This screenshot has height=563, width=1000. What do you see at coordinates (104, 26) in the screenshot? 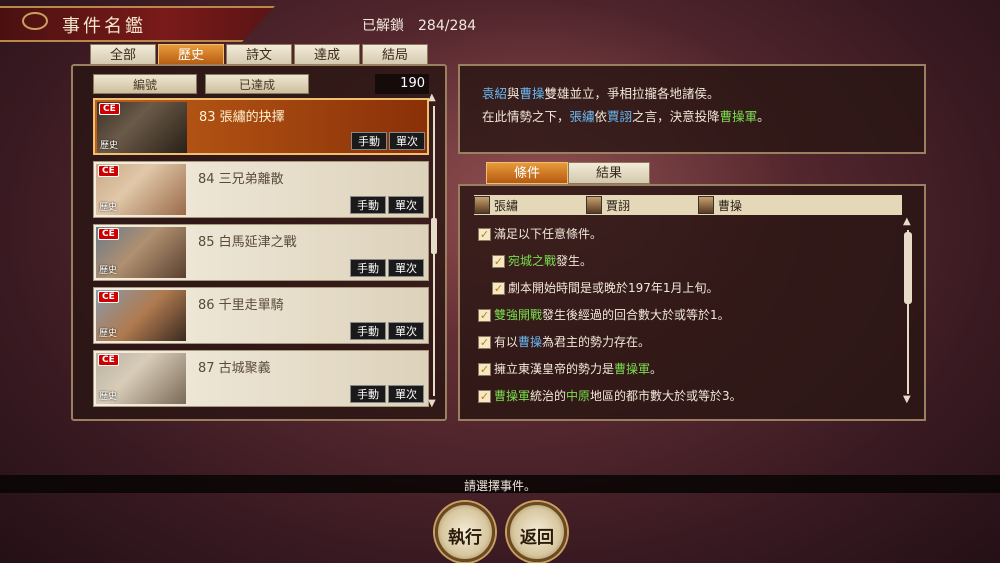
I see `page-title: 事件名鑑` at bounding box center [104, 26].